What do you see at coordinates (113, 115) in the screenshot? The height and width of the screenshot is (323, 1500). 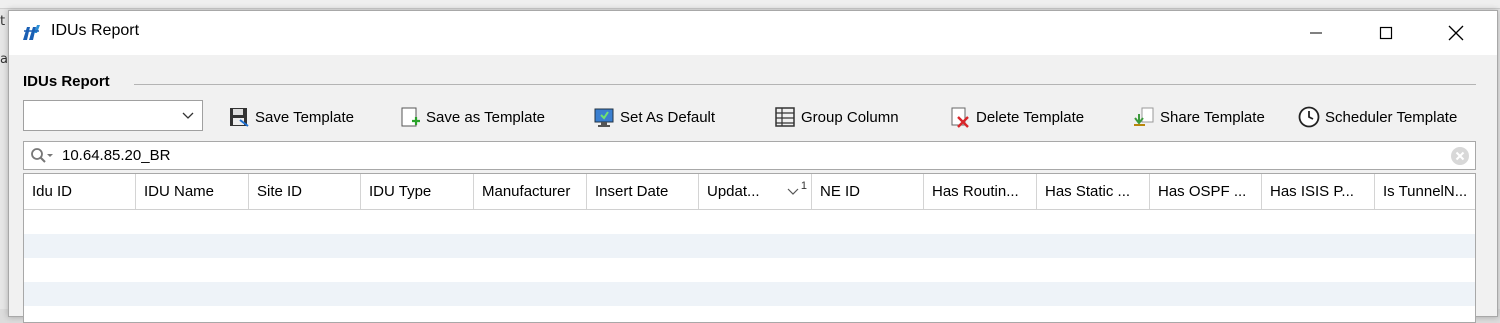 I see `template-select` at bounding box center [113, 115].